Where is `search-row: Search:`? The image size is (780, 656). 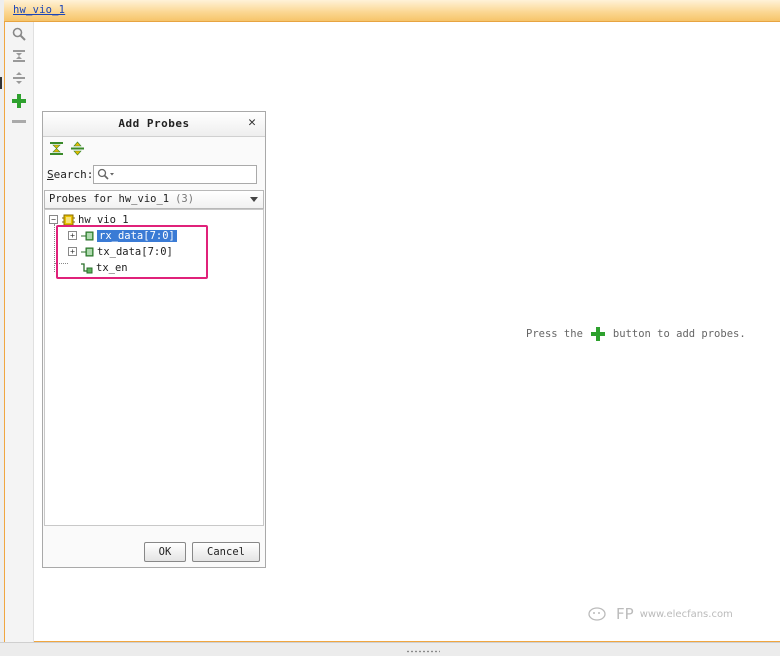 search-row: Search: is located at coordinates (152, 174).